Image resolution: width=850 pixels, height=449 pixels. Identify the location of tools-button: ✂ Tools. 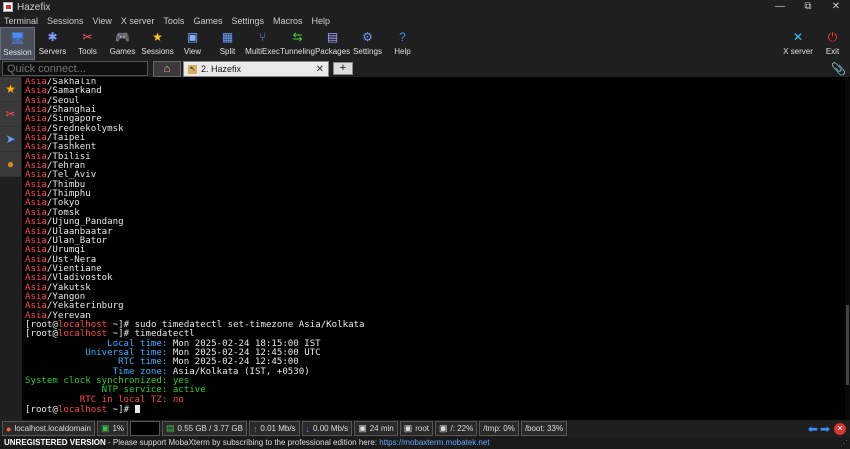
(87, 43).